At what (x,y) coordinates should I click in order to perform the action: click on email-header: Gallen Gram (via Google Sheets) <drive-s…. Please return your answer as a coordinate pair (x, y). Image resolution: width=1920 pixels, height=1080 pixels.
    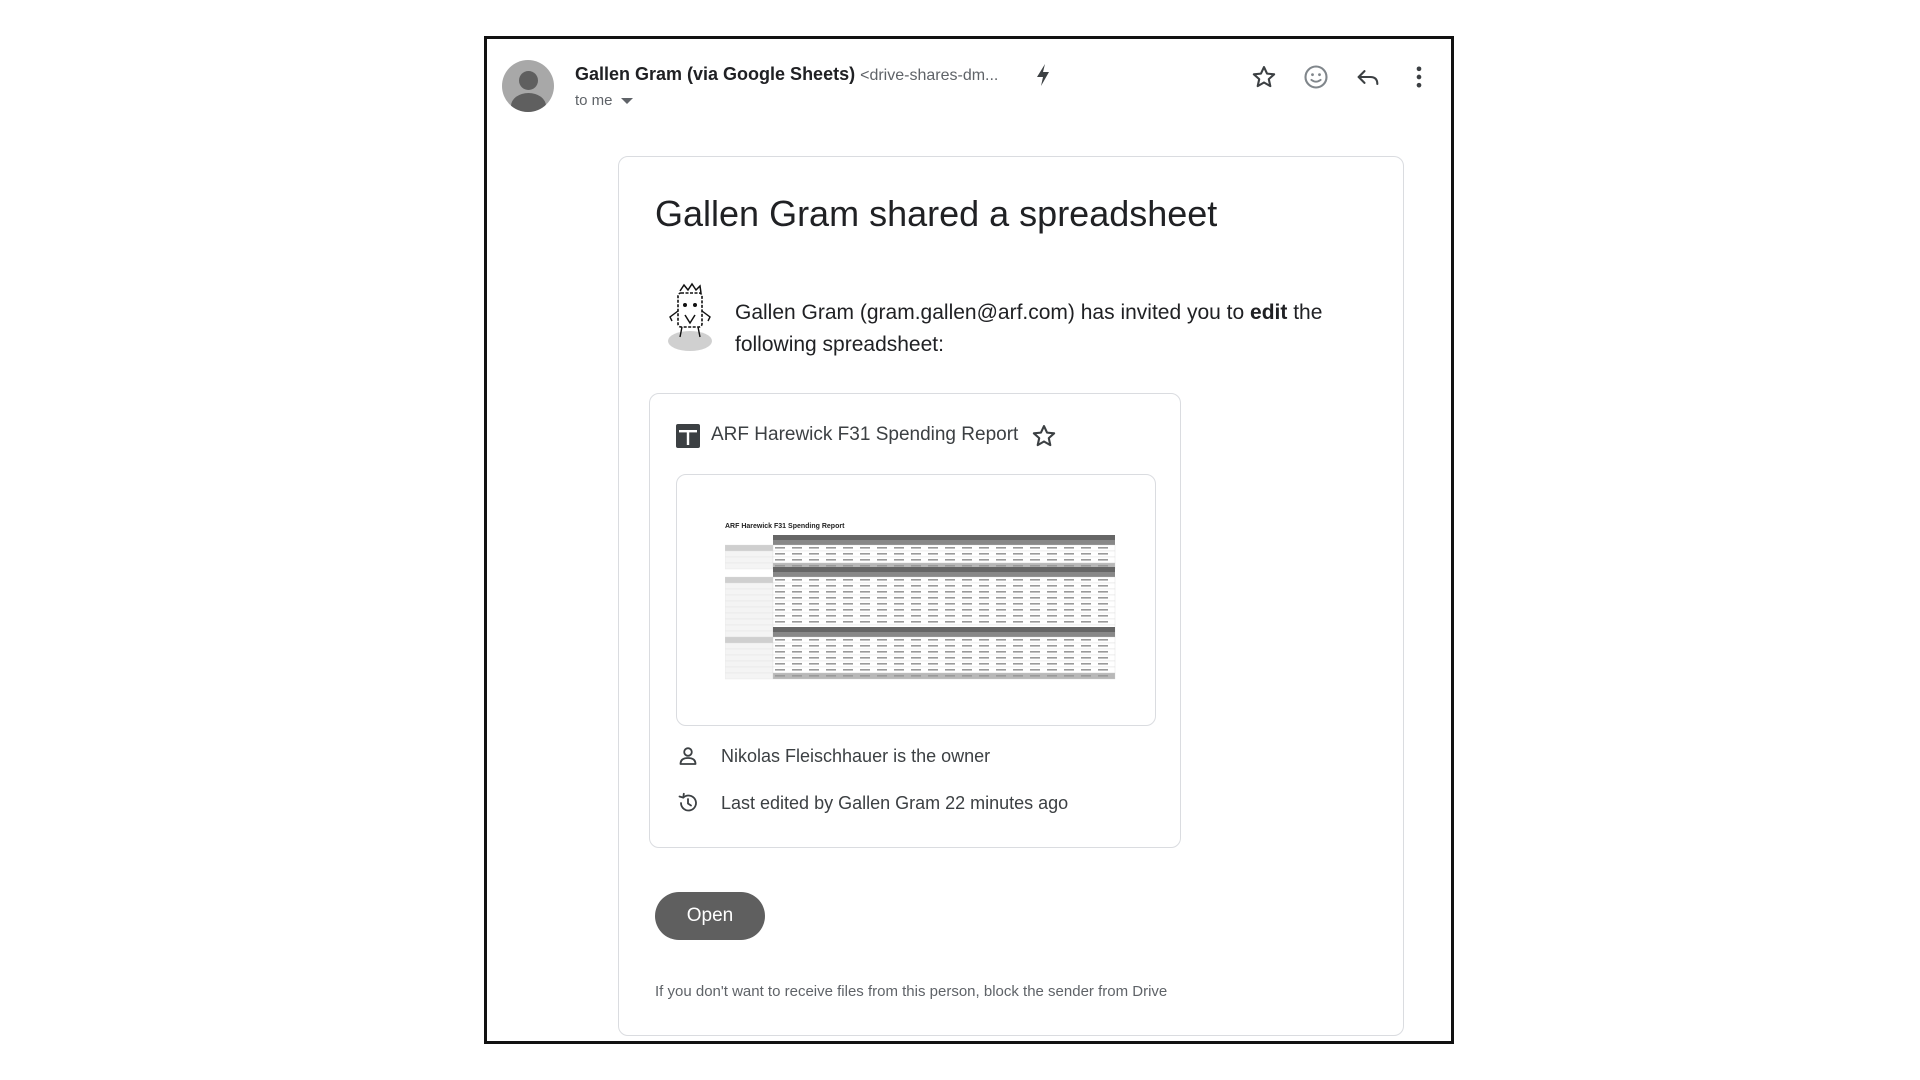
    Looking at the image, I should click on (969, 89).